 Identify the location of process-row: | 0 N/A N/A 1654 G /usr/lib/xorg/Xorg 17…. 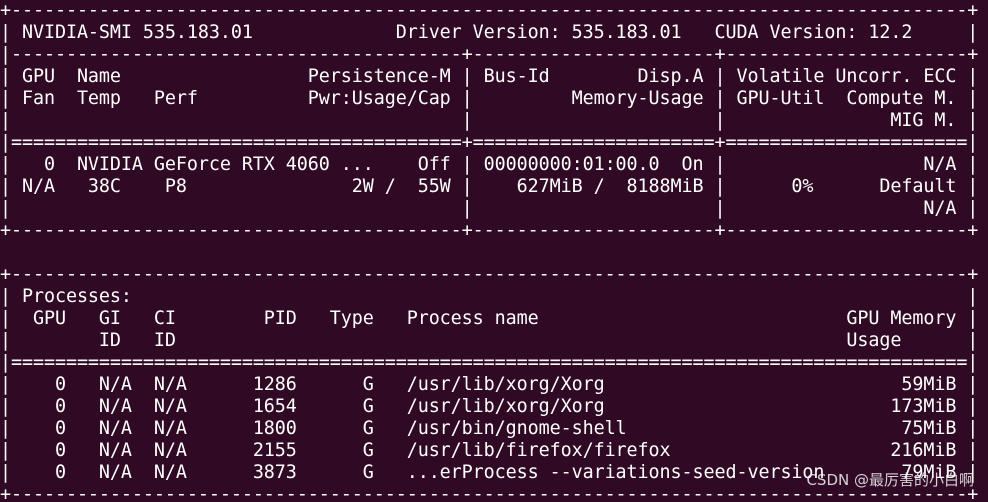
(489, 406).